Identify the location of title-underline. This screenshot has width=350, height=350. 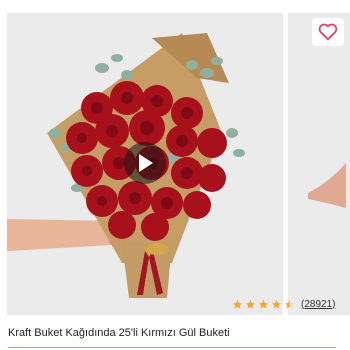
(172, 347).